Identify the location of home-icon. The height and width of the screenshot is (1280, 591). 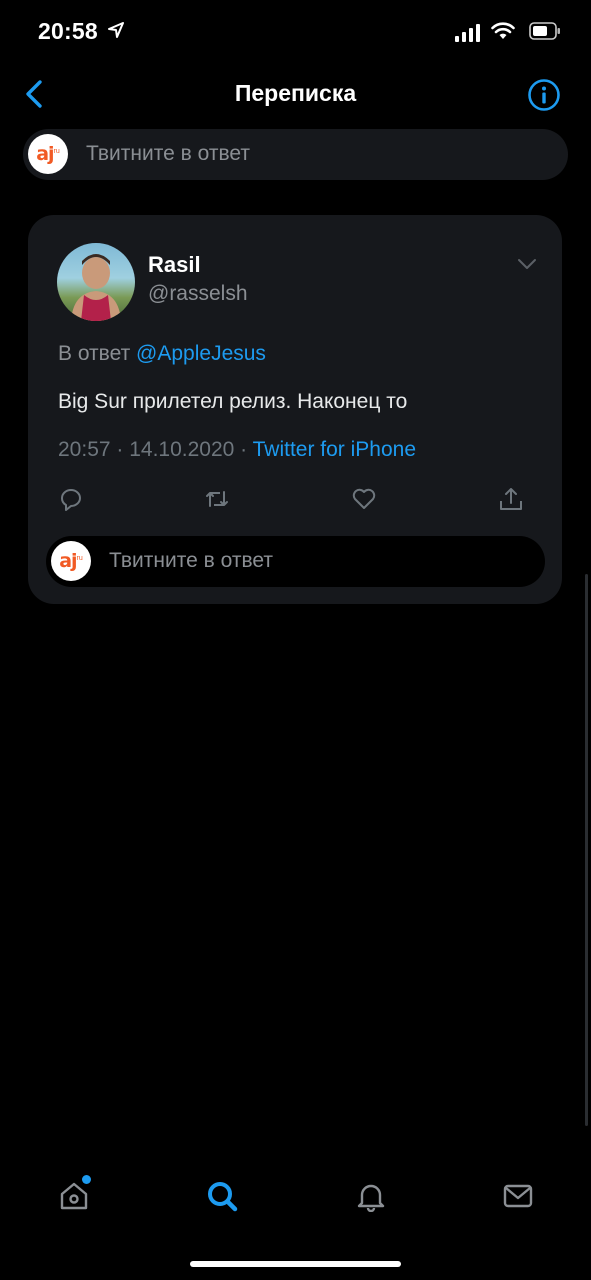
(74, 1196).